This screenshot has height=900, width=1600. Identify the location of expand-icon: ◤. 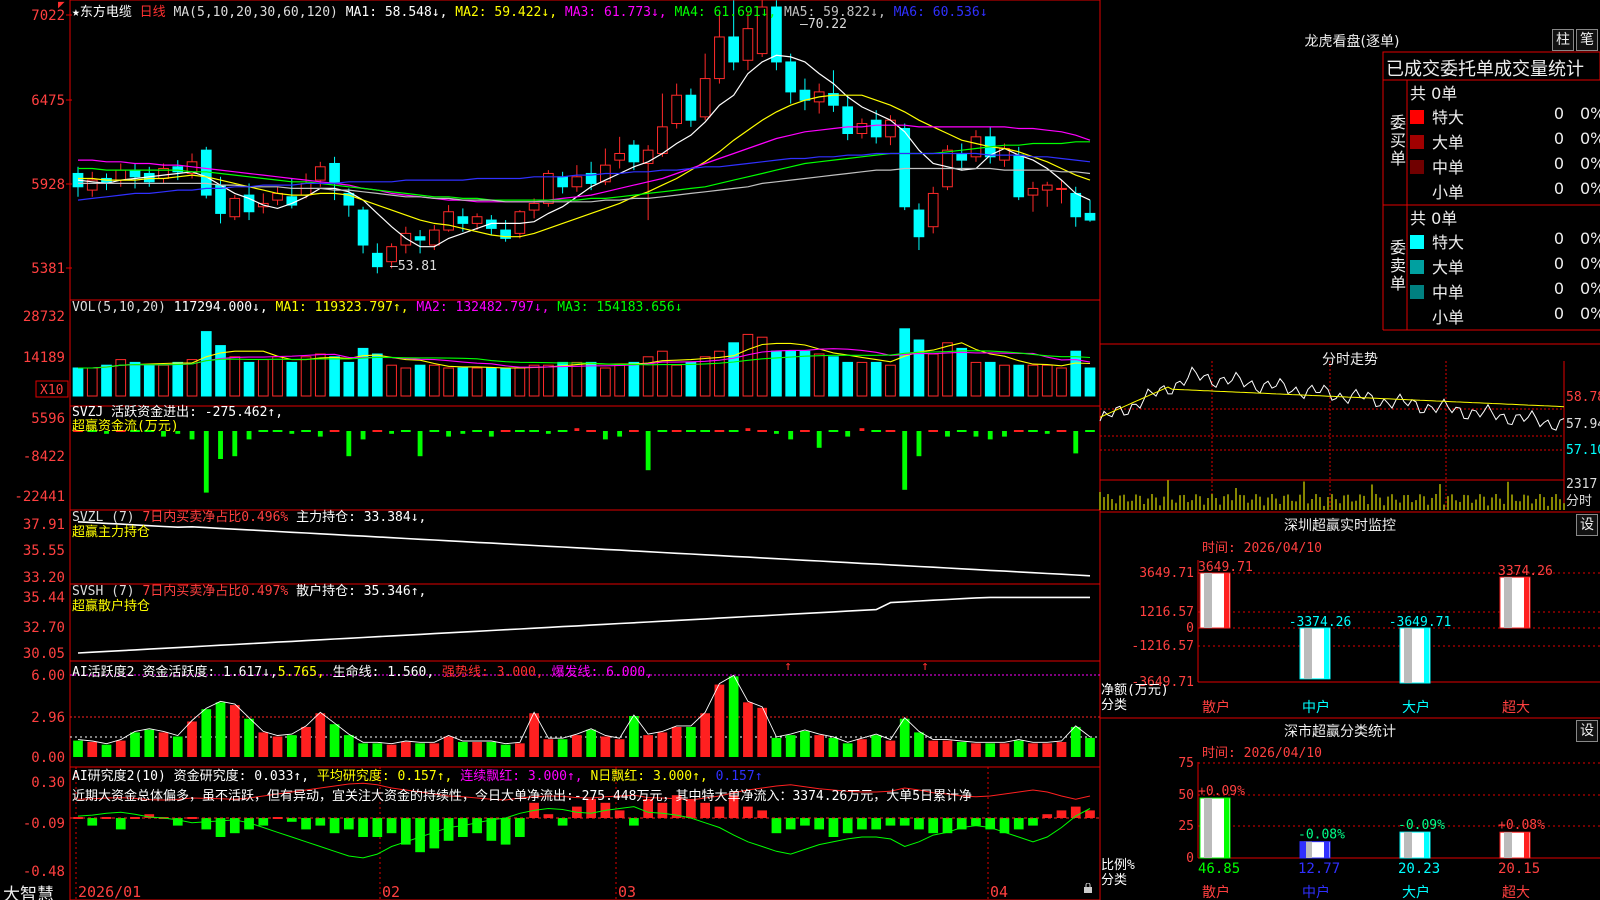
(61, 5).